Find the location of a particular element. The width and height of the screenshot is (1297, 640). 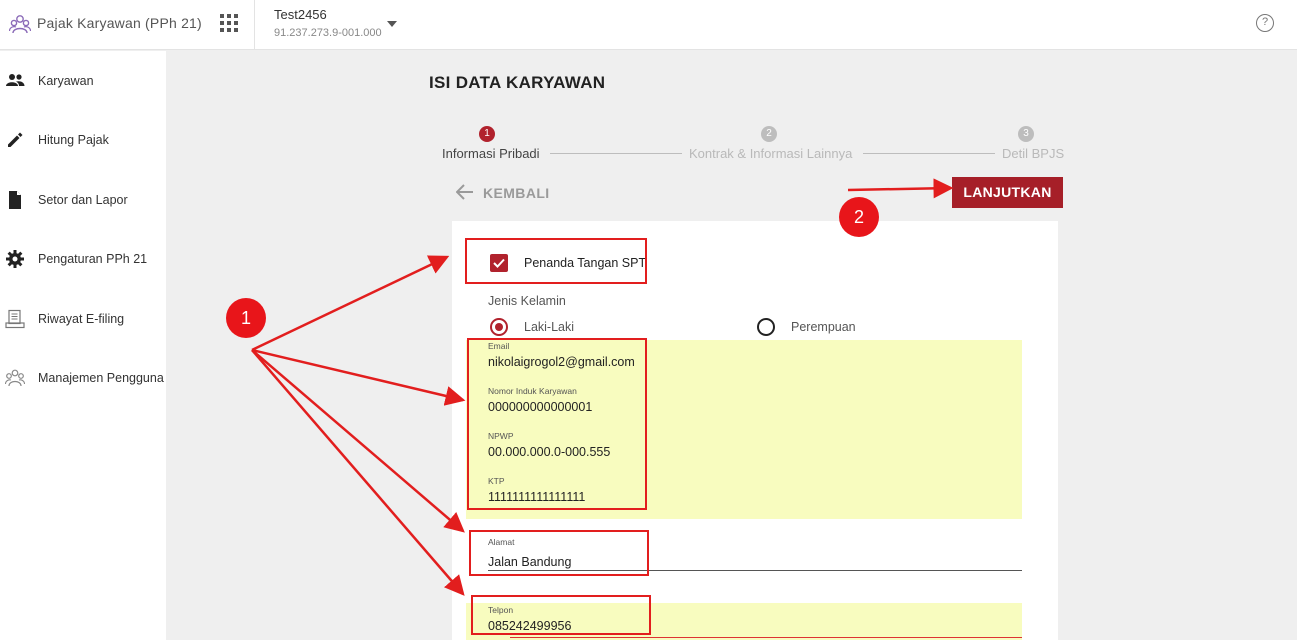

sidebar-item-karyawan: Karyawan is located at coordinates (83, 81).